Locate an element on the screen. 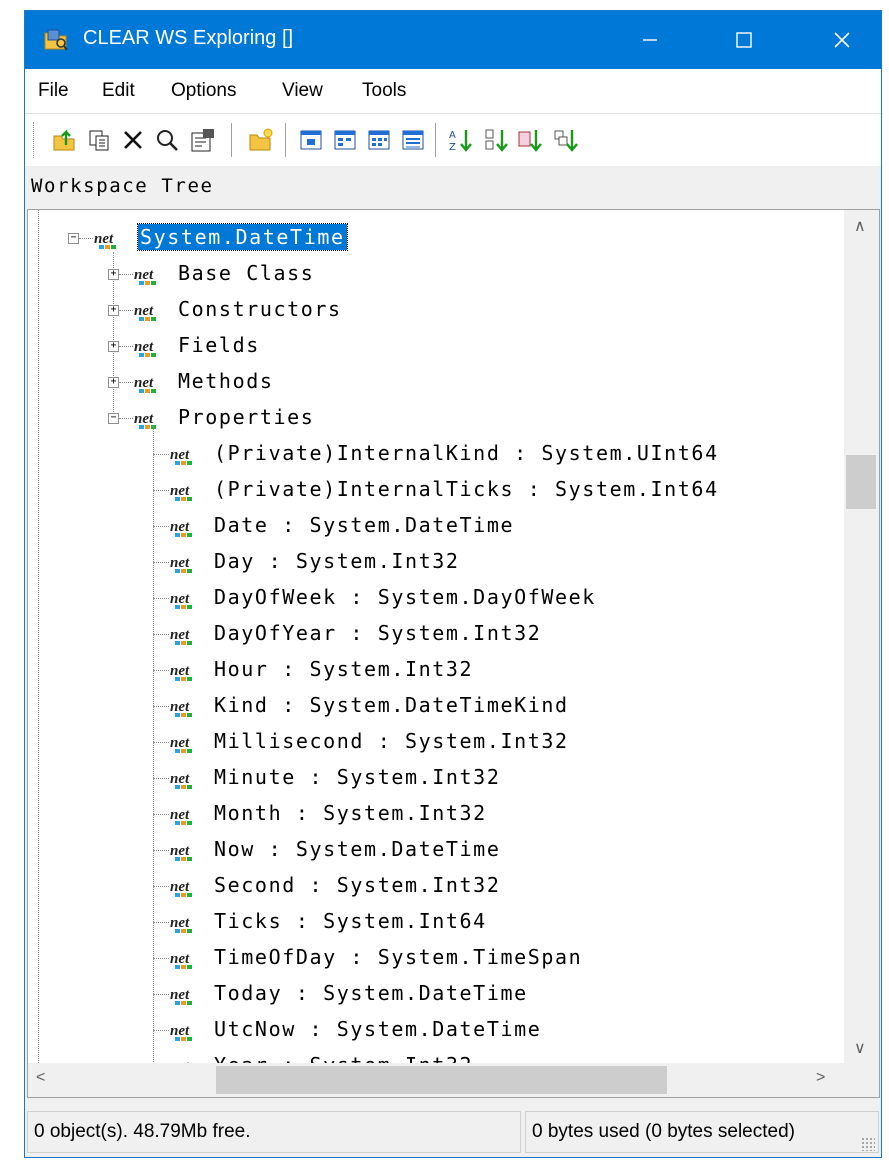 Image resolution: width=889 pixels, height=1160 pixels. tree-node-property: Minute : System.Int32 is located at coordinates (357, 777).